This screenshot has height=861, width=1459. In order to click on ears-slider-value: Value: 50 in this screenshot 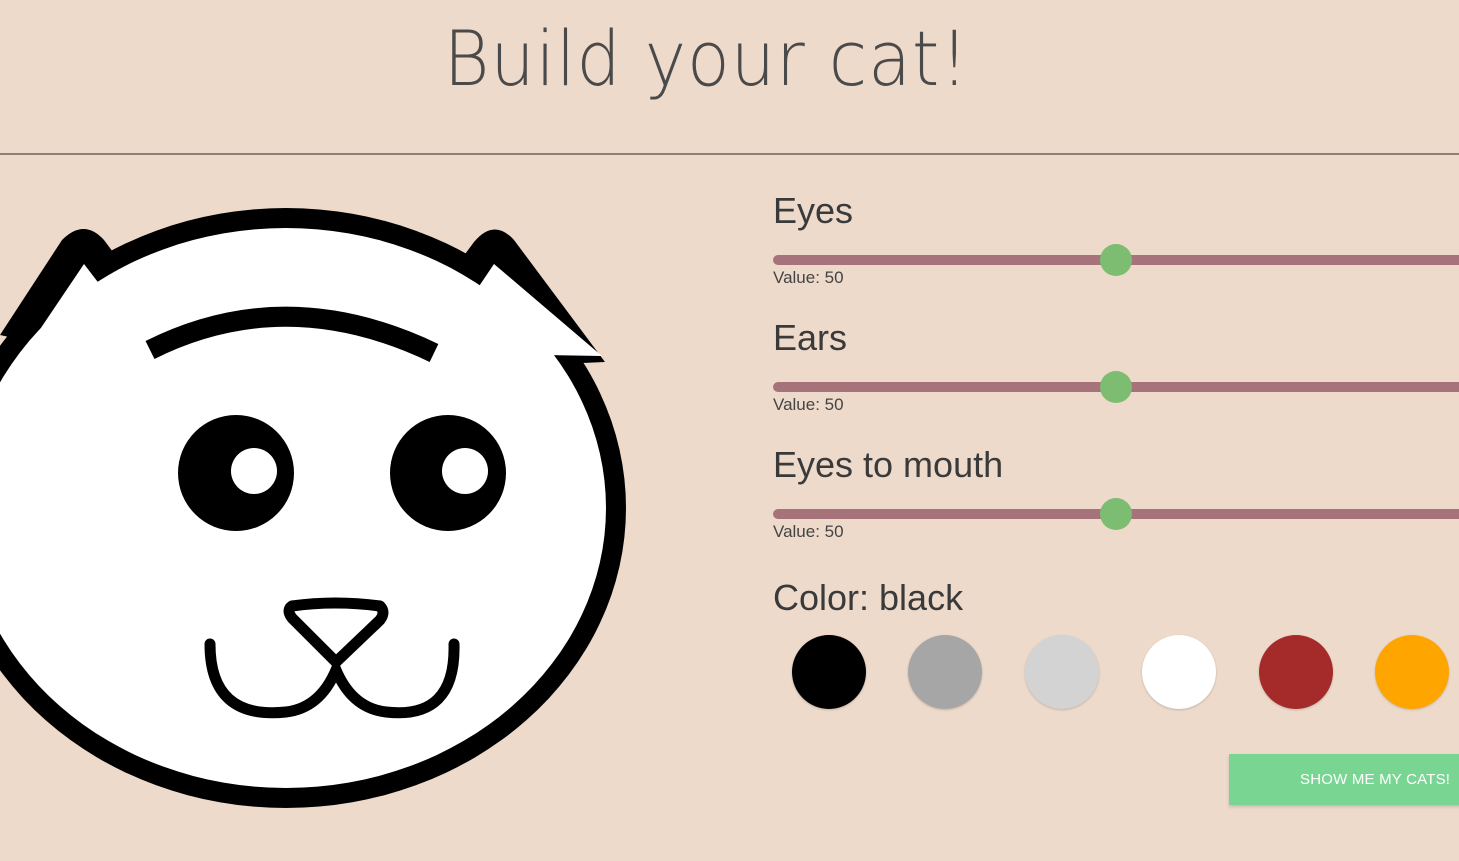, I will do `click(808, 404)`.